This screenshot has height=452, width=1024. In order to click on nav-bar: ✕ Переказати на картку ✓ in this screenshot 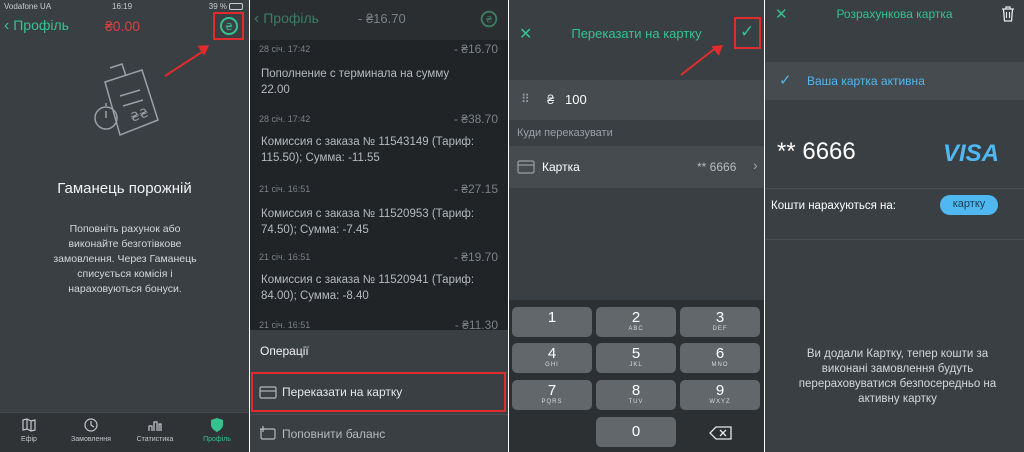, I will do `click(636, 33)`.